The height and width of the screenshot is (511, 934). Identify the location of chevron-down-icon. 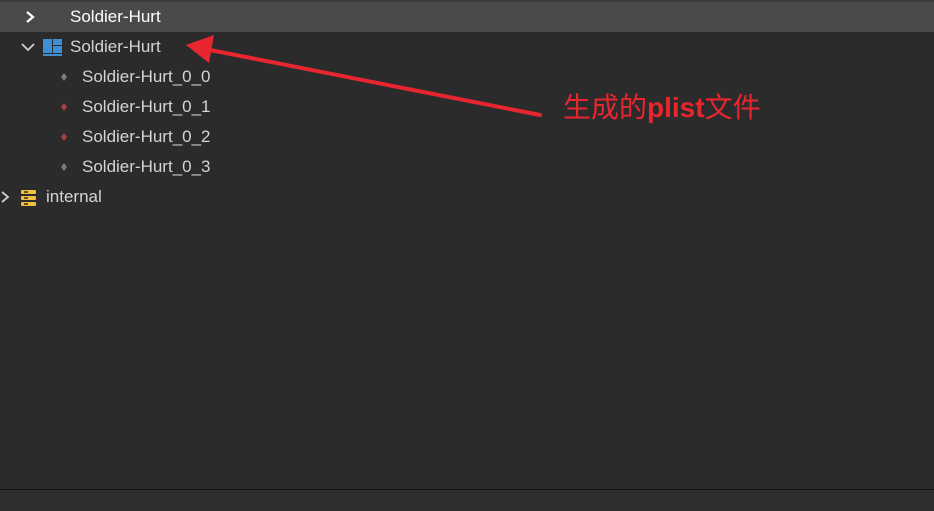
(28, 47).